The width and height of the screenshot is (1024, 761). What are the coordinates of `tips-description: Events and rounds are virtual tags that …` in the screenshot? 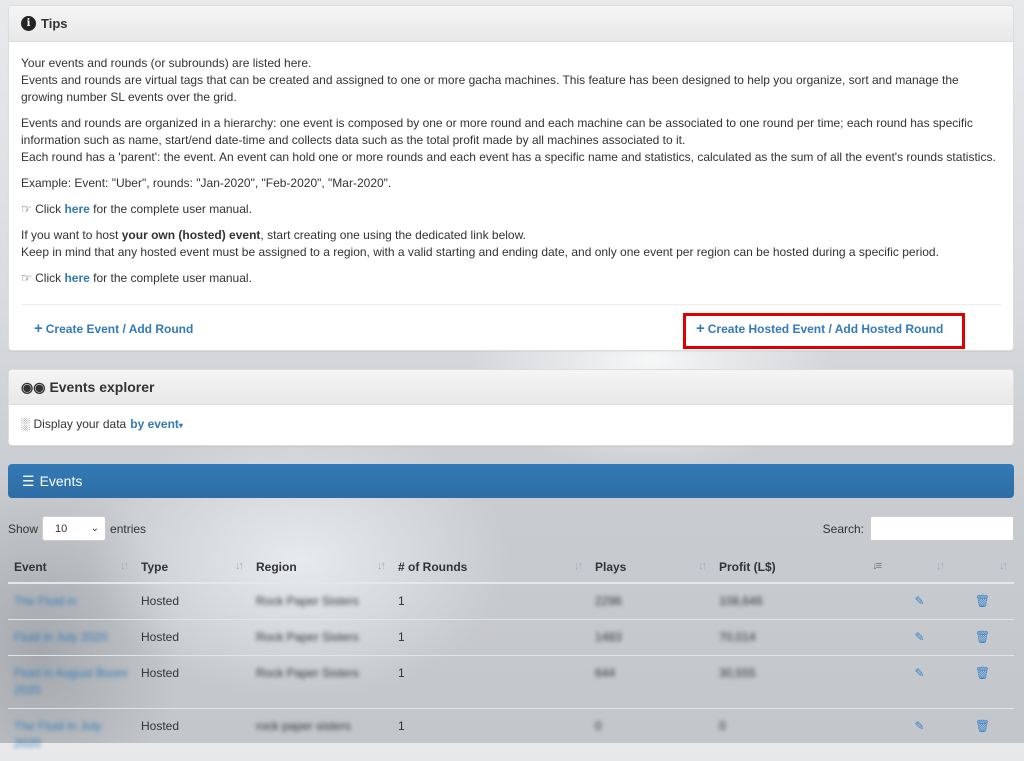 It's located at (490, 88).